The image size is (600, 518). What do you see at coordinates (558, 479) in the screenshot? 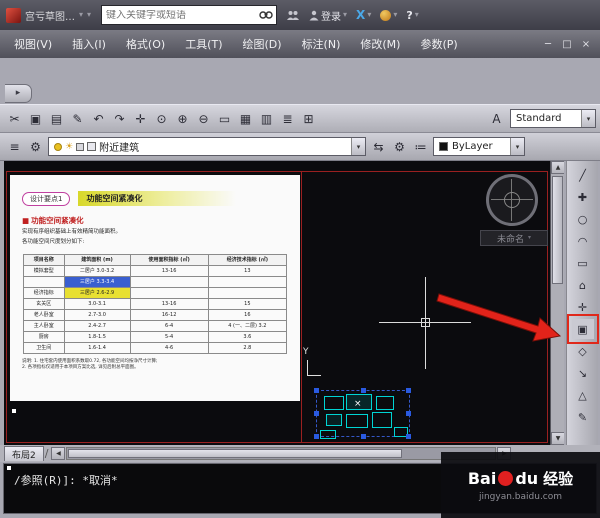
I see `jingyan-badge: 经验` at bounding box center [558, 479].